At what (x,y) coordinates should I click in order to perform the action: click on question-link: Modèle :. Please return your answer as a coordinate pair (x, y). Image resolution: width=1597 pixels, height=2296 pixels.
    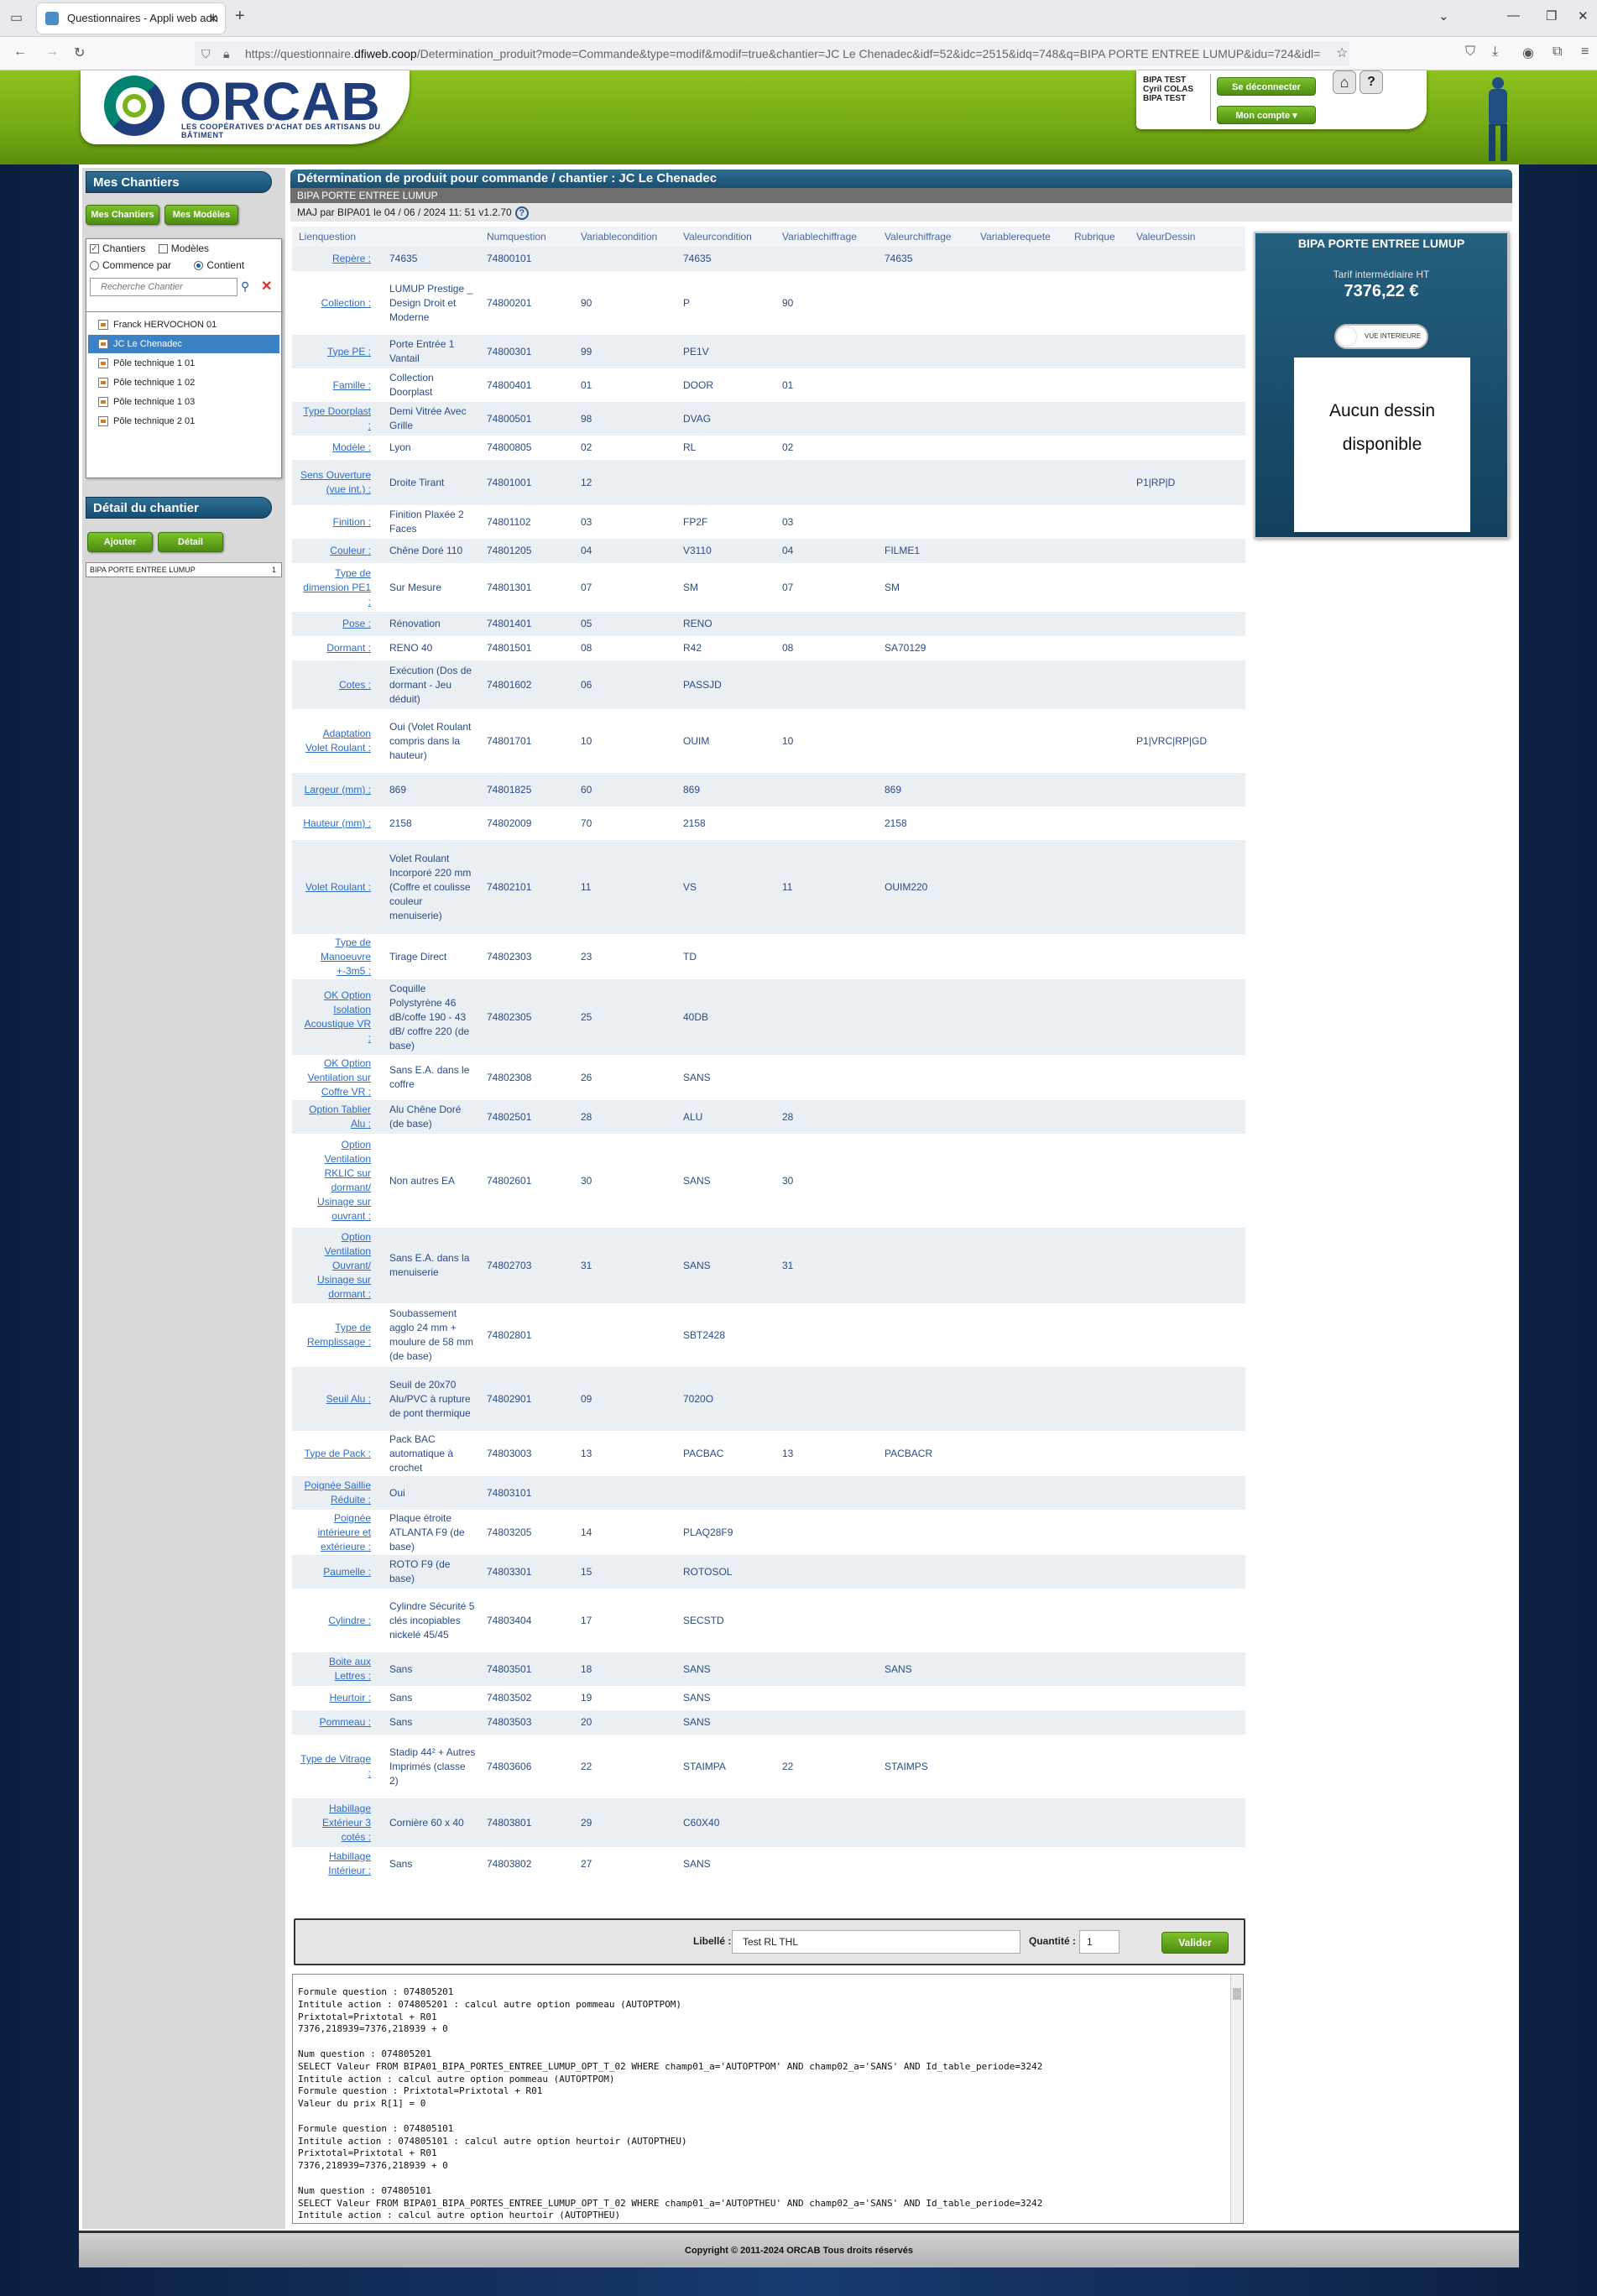
    Looking at the image, I should click on (351, 447).